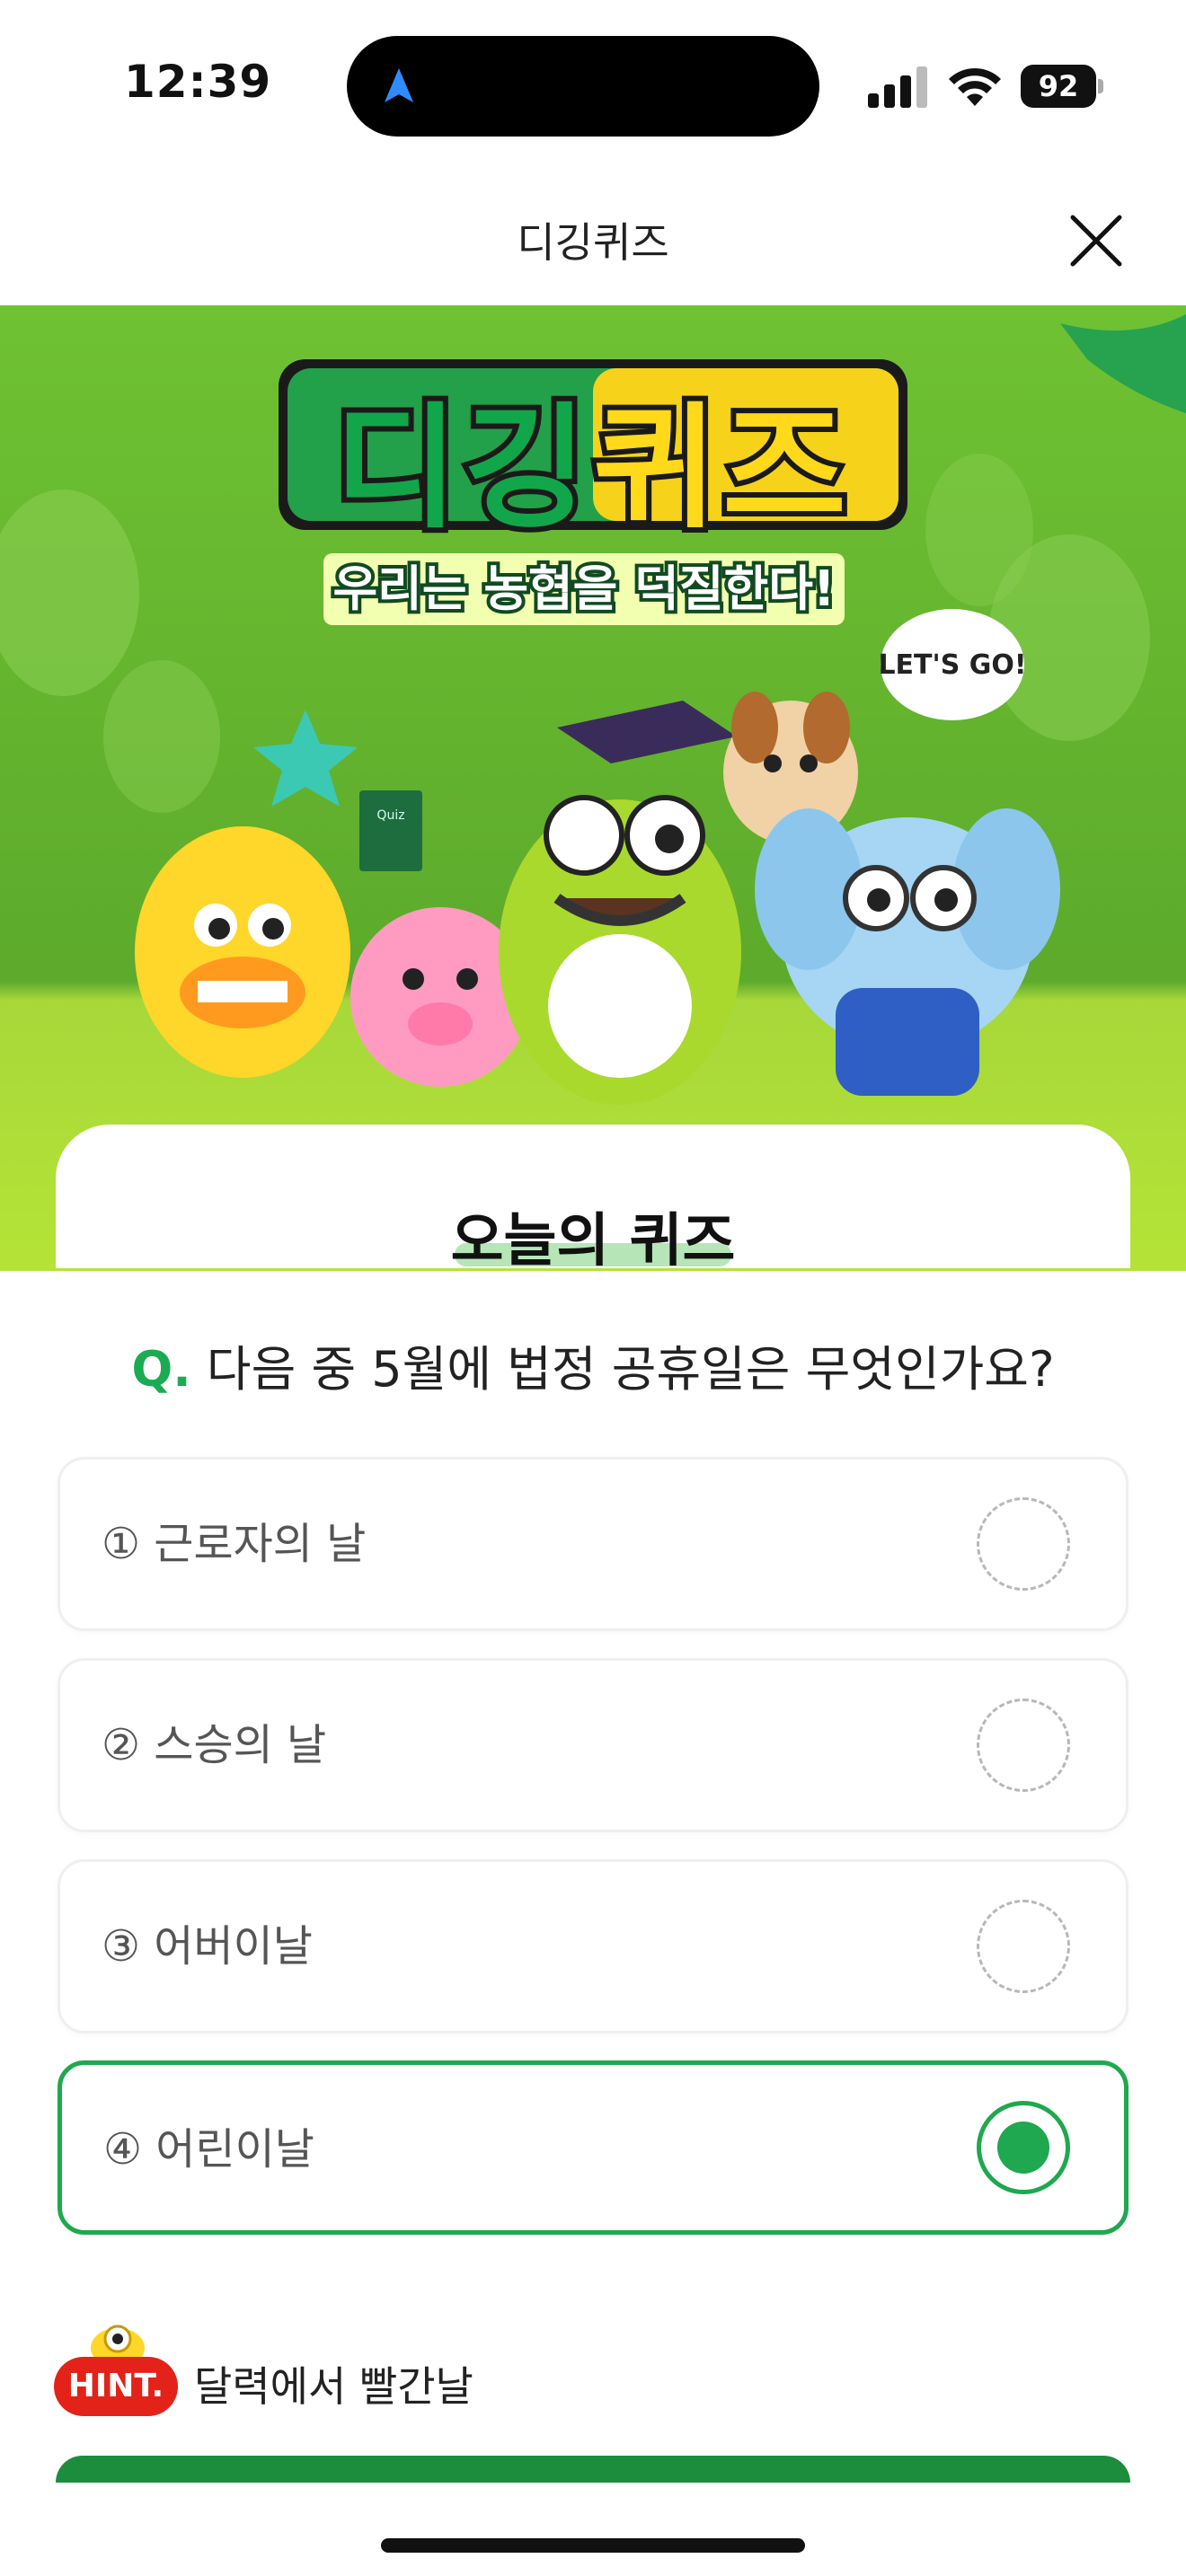 Image resolution: width=1186 pixels, height=2576 pixels. Describe the element at coordinates (208, 2149) in the screenshot. I see `option-label: ④ 어린이날` at that location.